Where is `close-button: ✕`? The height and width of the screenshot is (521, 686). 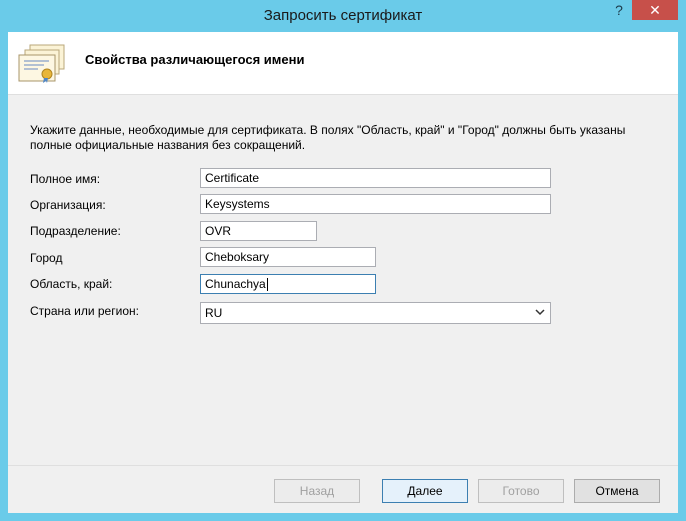 close-button: ✕ is located at coordinates (655, 10).